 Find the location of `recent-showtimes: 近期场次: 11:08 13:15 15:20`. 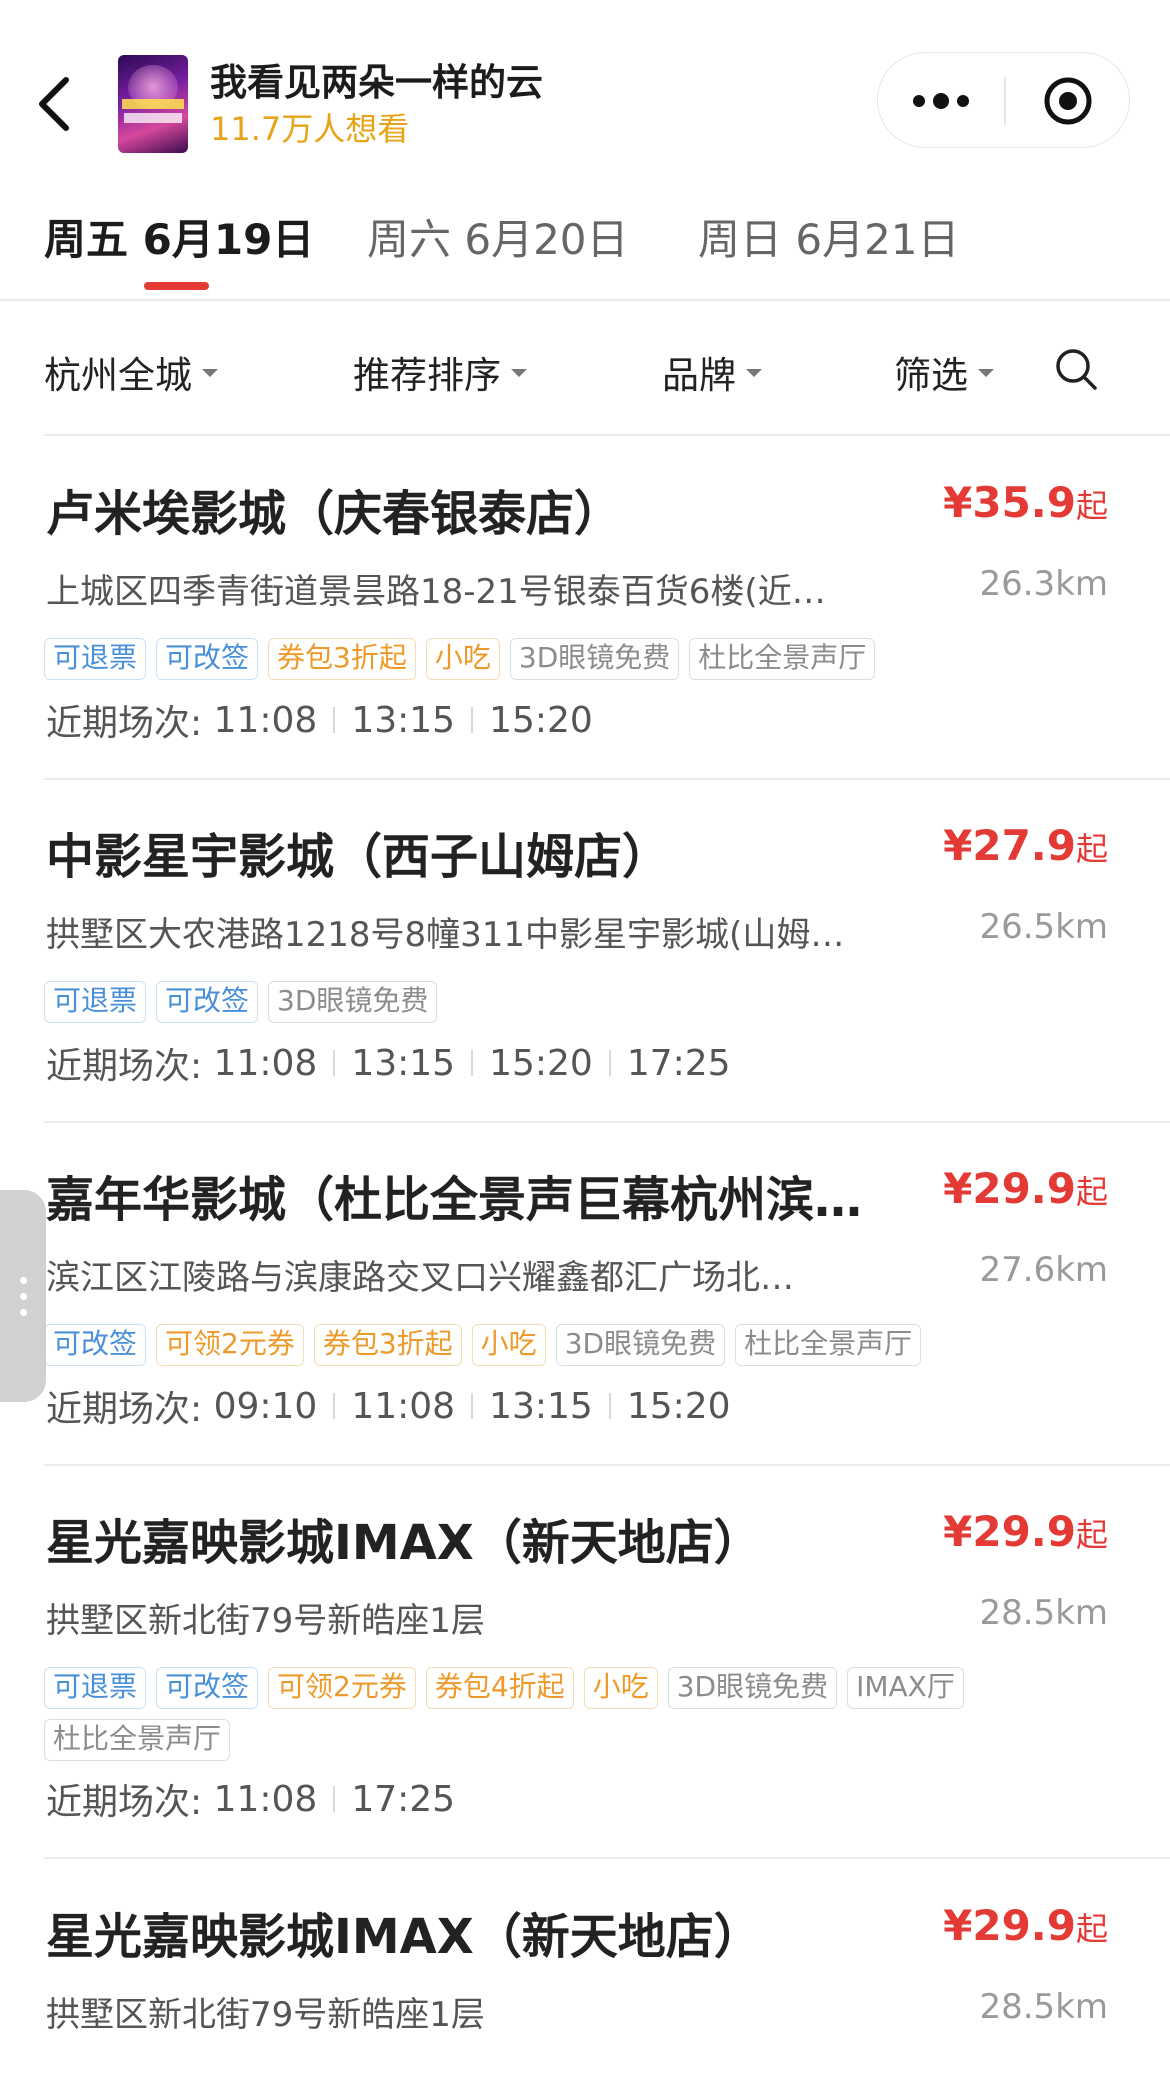

recent-showtimes: 近期场次: 11:08 13:15 15:20 is located at coordinates (319, 720).